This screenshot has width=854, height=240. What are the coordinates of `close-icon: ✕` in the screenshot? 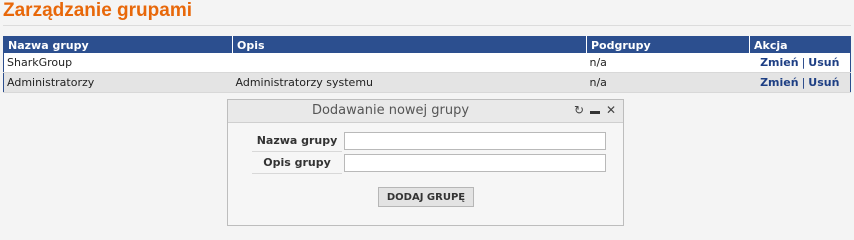 It's located at (611, 110).